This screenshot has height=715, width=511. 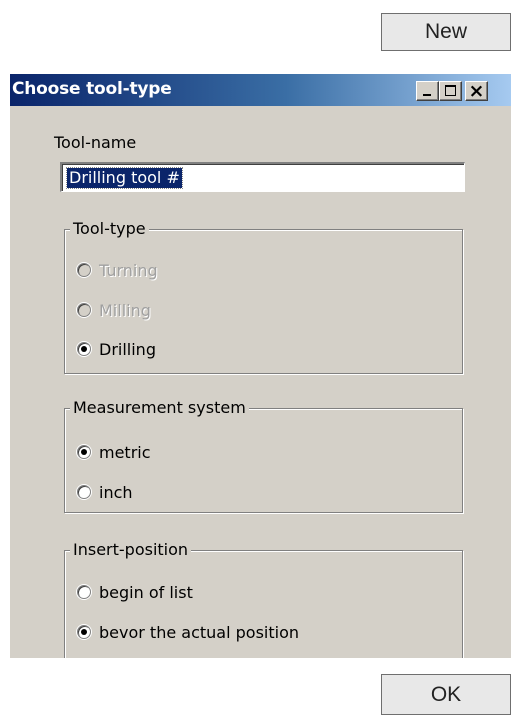 I want to click on tool-type-group-title: Tool-type, so click(x=109, y=229).